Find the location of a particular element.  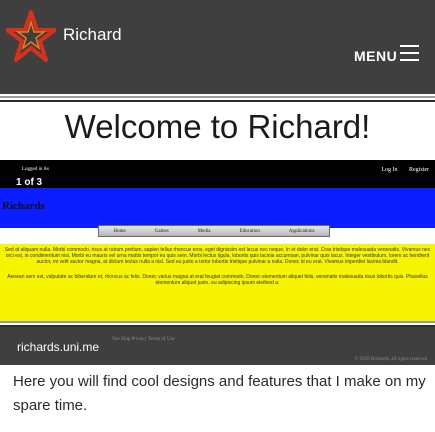

logged-in-label: Logged in As is located at coordinates (35, 169).